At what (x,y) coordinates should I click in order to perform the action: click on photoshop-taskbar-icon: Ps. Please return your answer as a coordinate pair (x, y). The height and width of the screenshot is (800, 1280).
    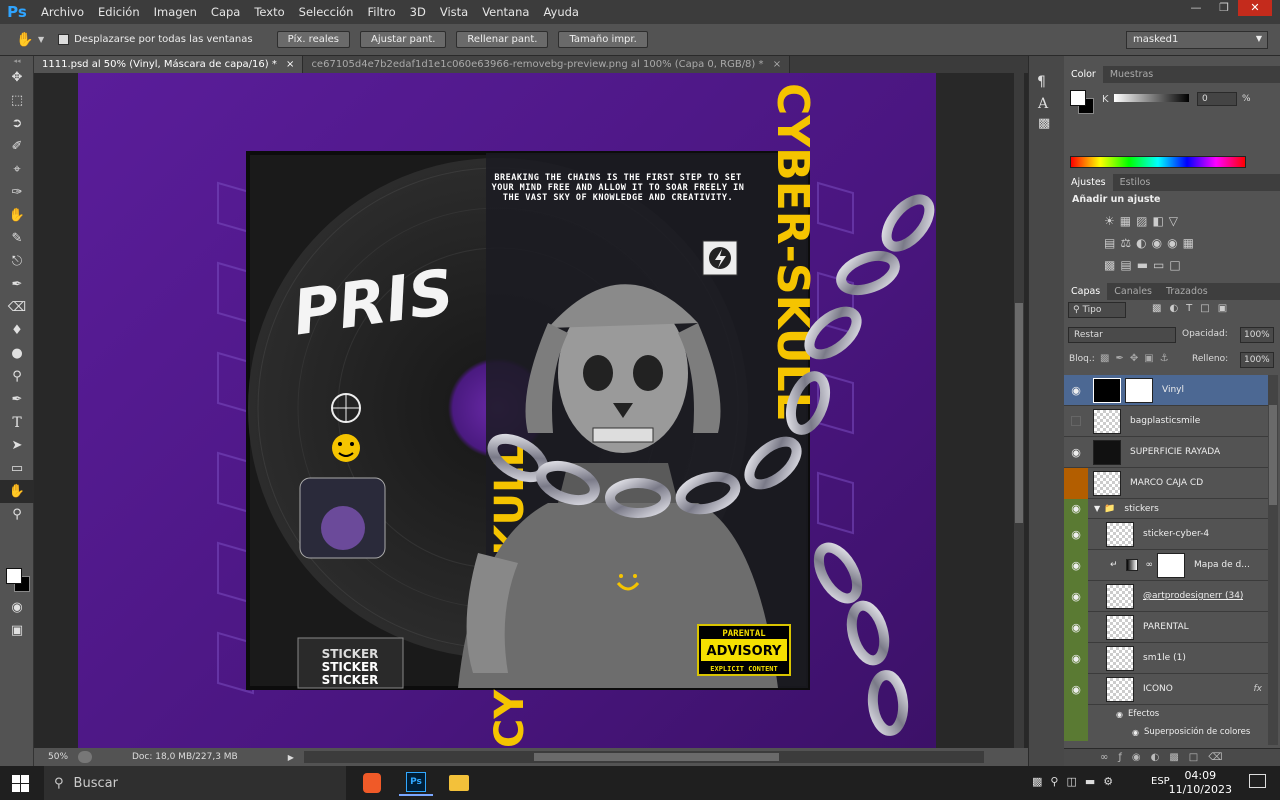
    Looking at the image, I should click on (416, 783).